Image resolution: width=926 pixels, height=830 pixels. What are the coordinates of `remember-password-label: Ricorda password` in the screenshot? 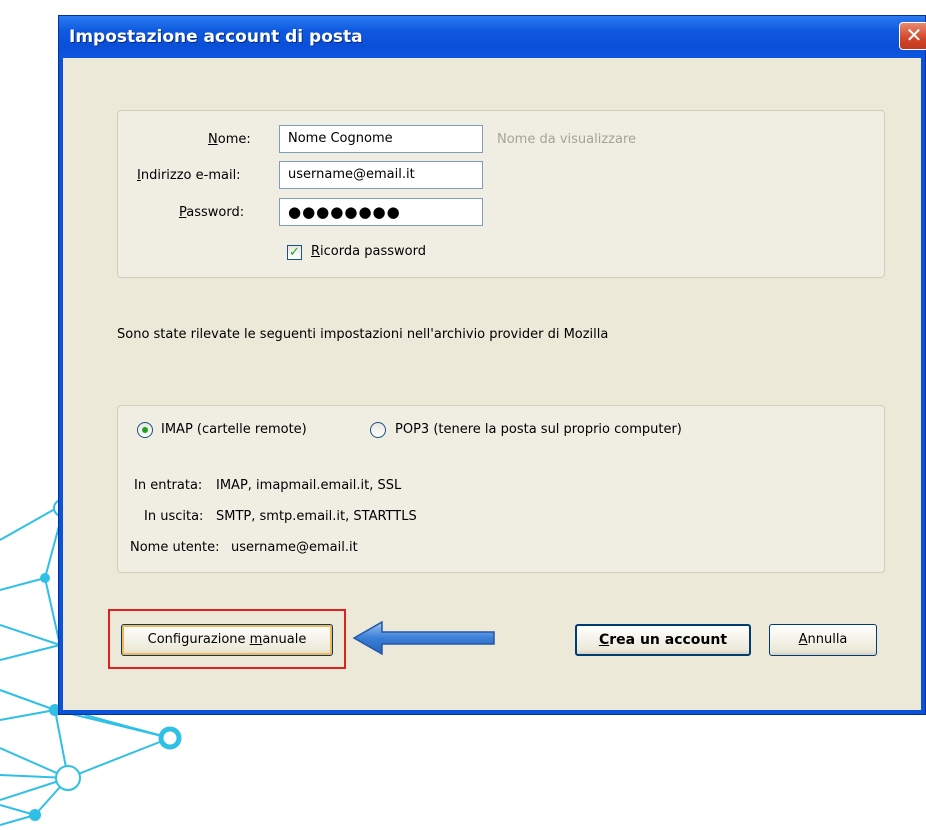 It's located at (368, 251).